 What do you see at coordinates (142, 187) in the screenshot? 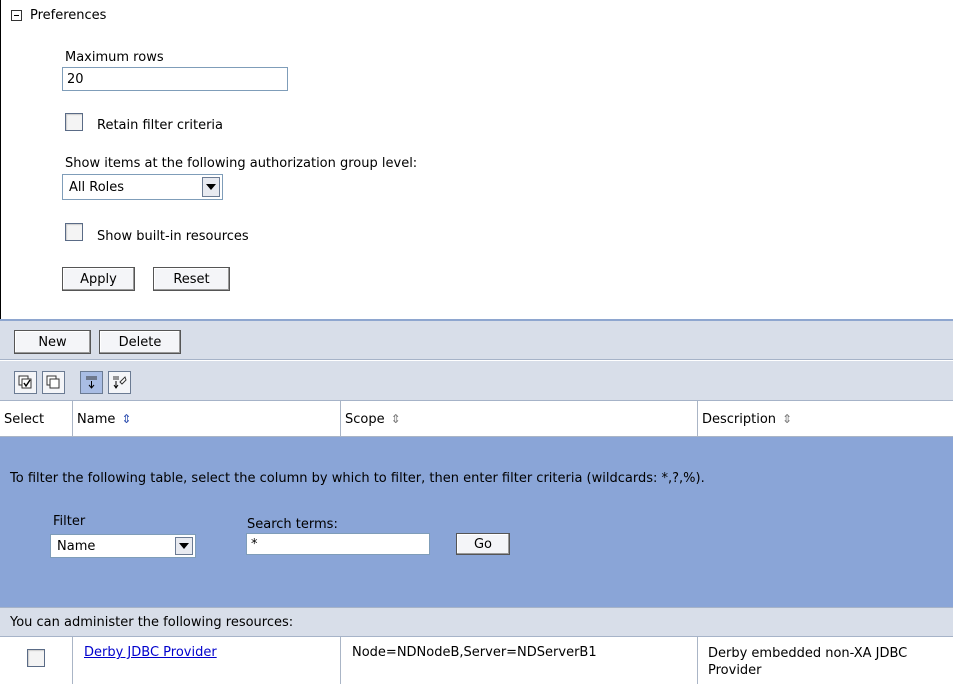
I see `auth-group-select: All Roles` at bounding box center [142, 187].